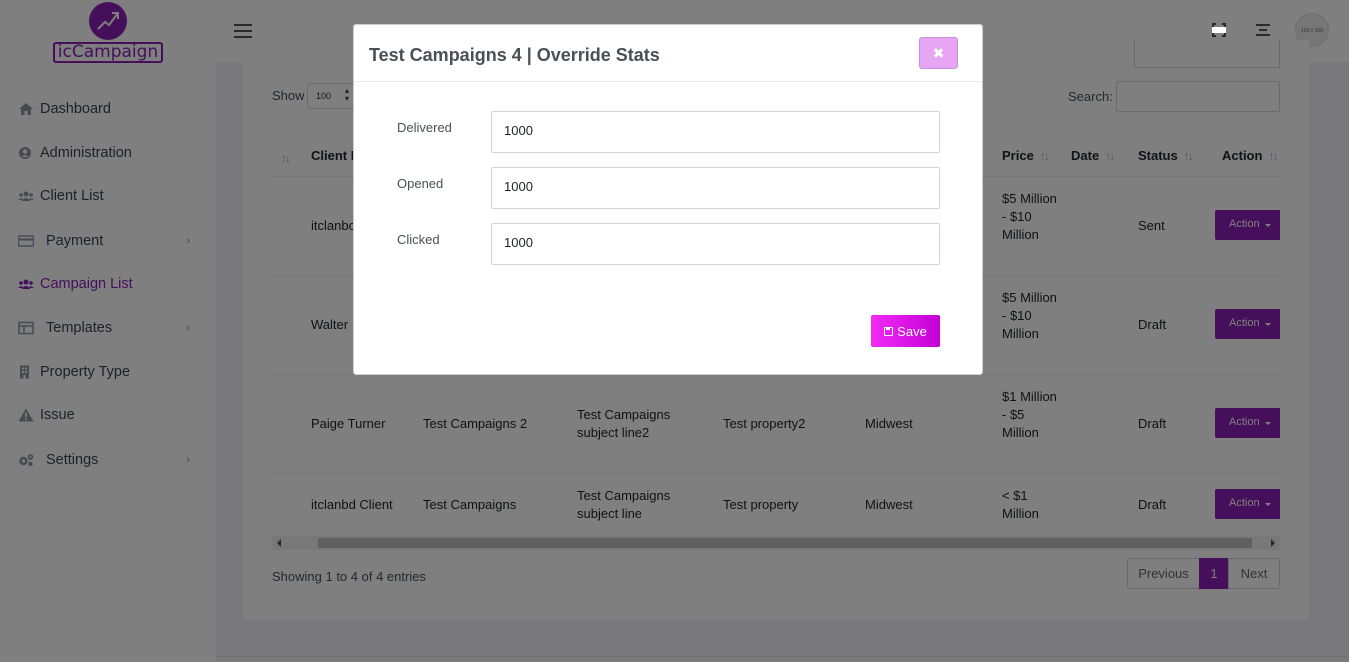  I want to click on save-icon, so click(889, 331).